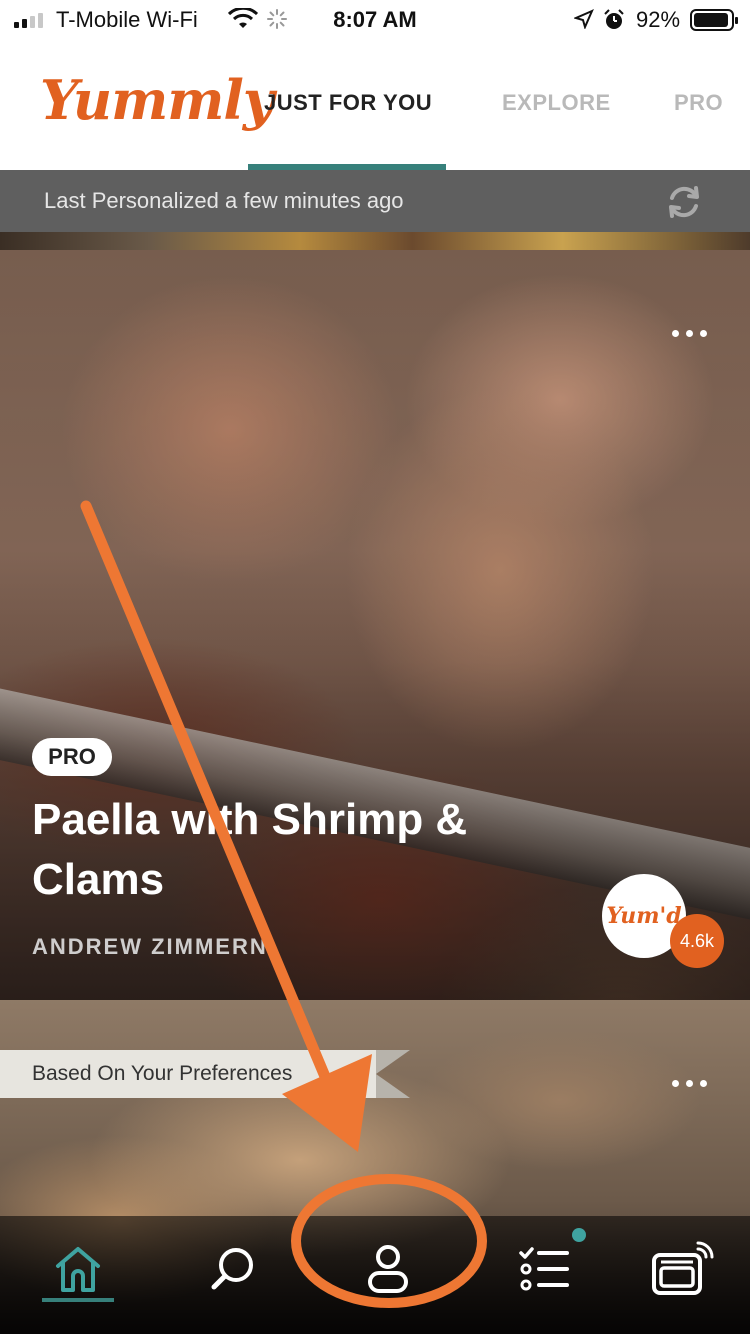 This screenshot has width=750, height=1334. I want to click on previous-card-edge, so click(375, 241).